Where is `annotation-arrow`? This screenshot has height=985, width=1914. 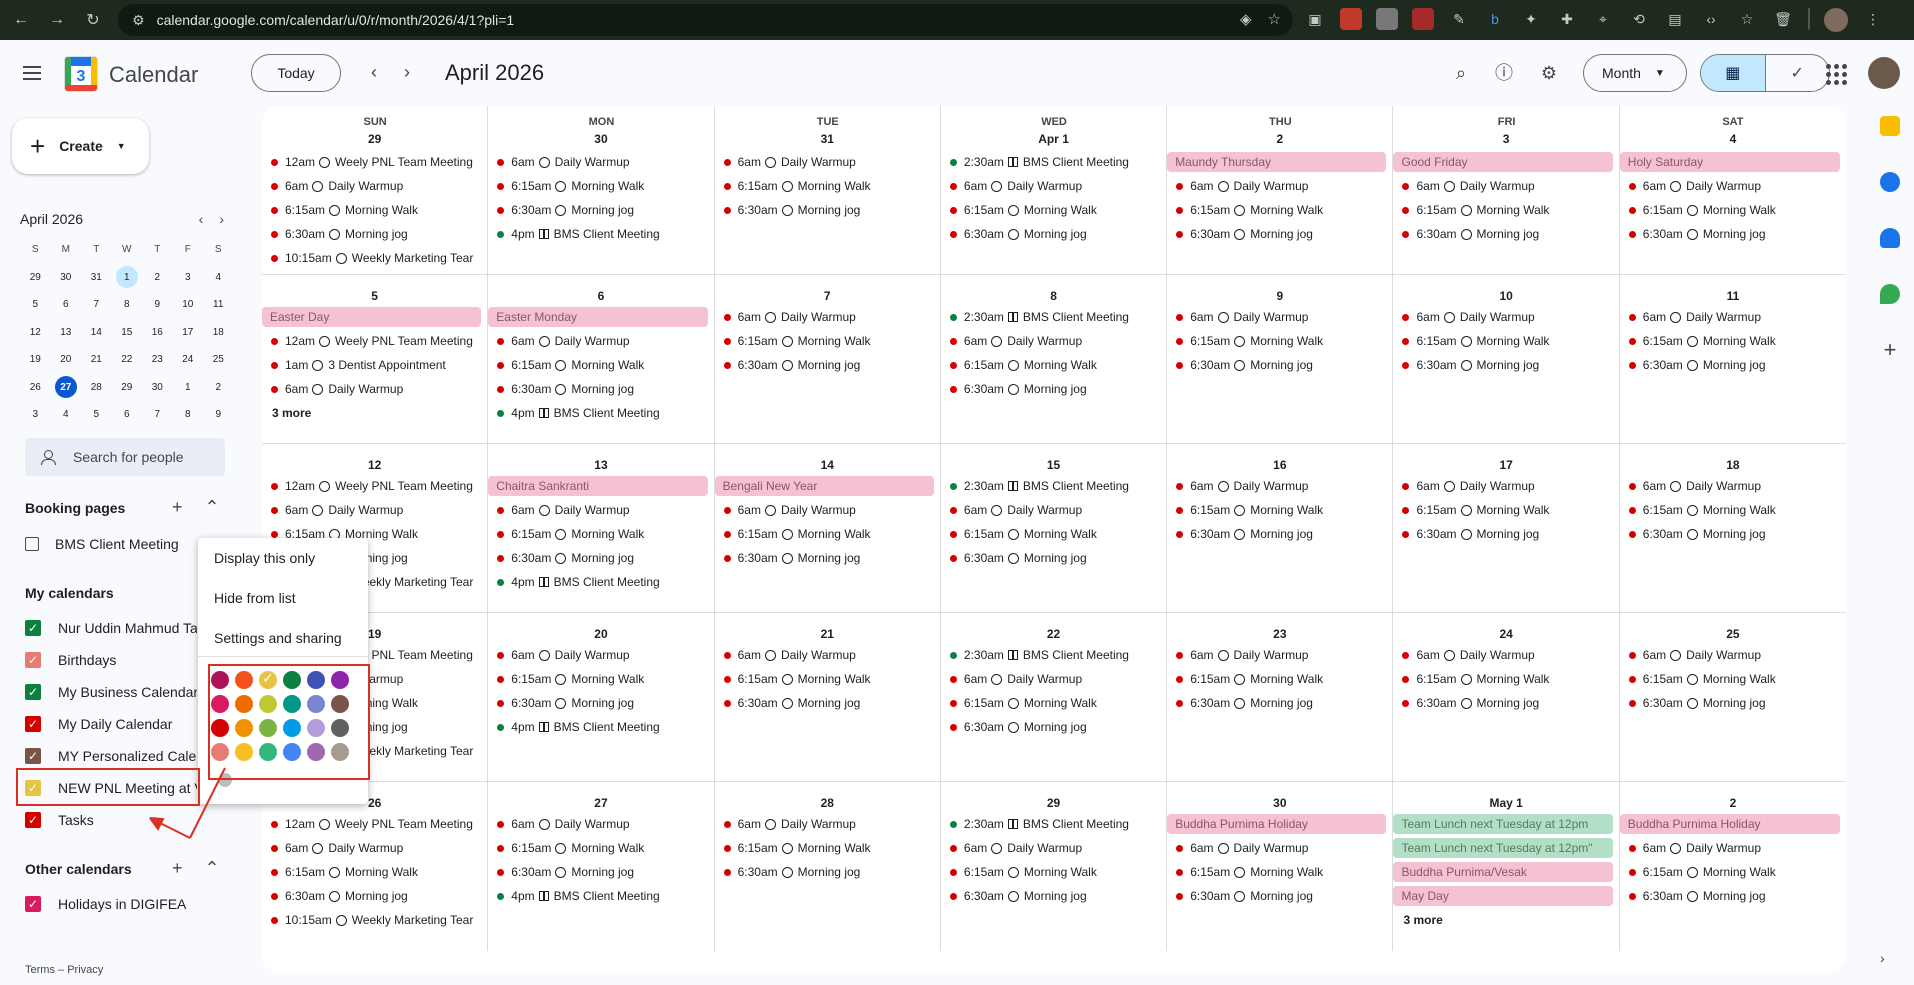
annotation-arrow is located at coordinates (187, 803).